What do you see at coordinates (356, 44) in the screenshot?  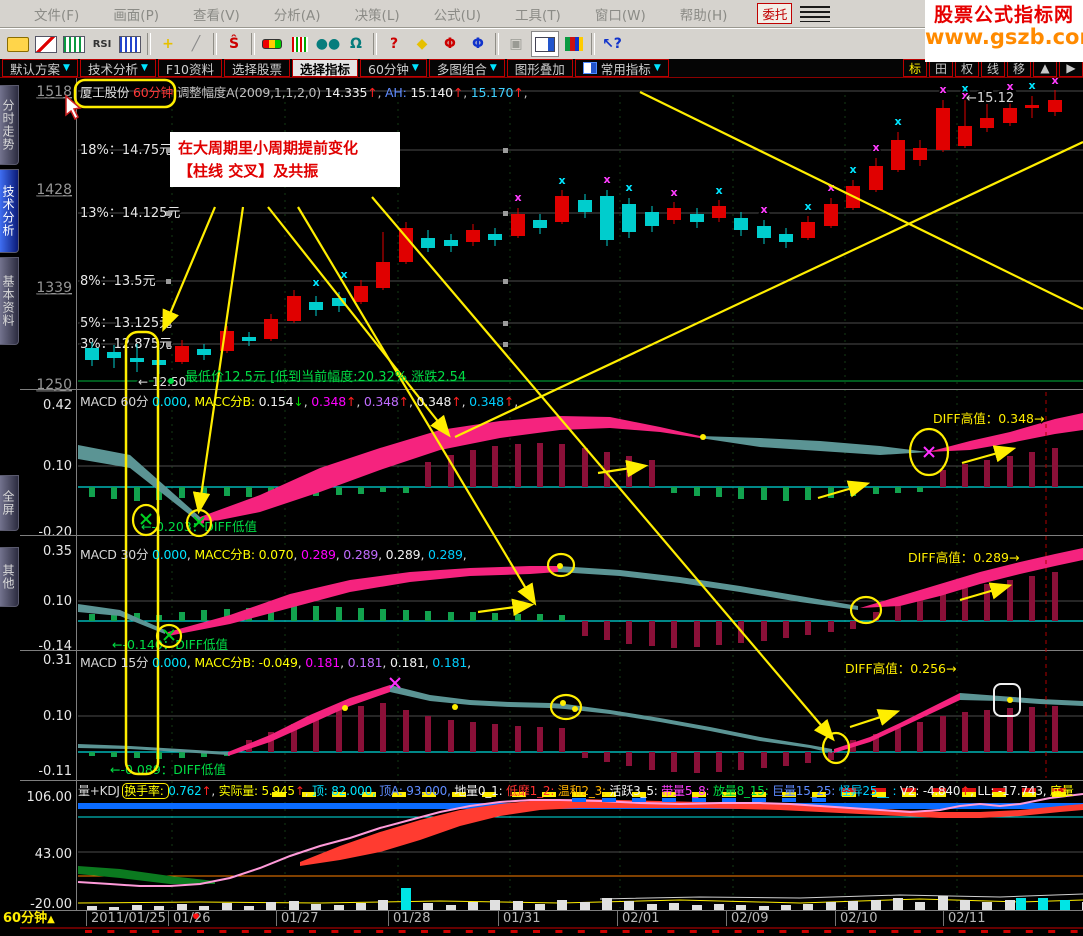 I see `alarm-bell-icon: Ω` at bounding box center [356, 44].